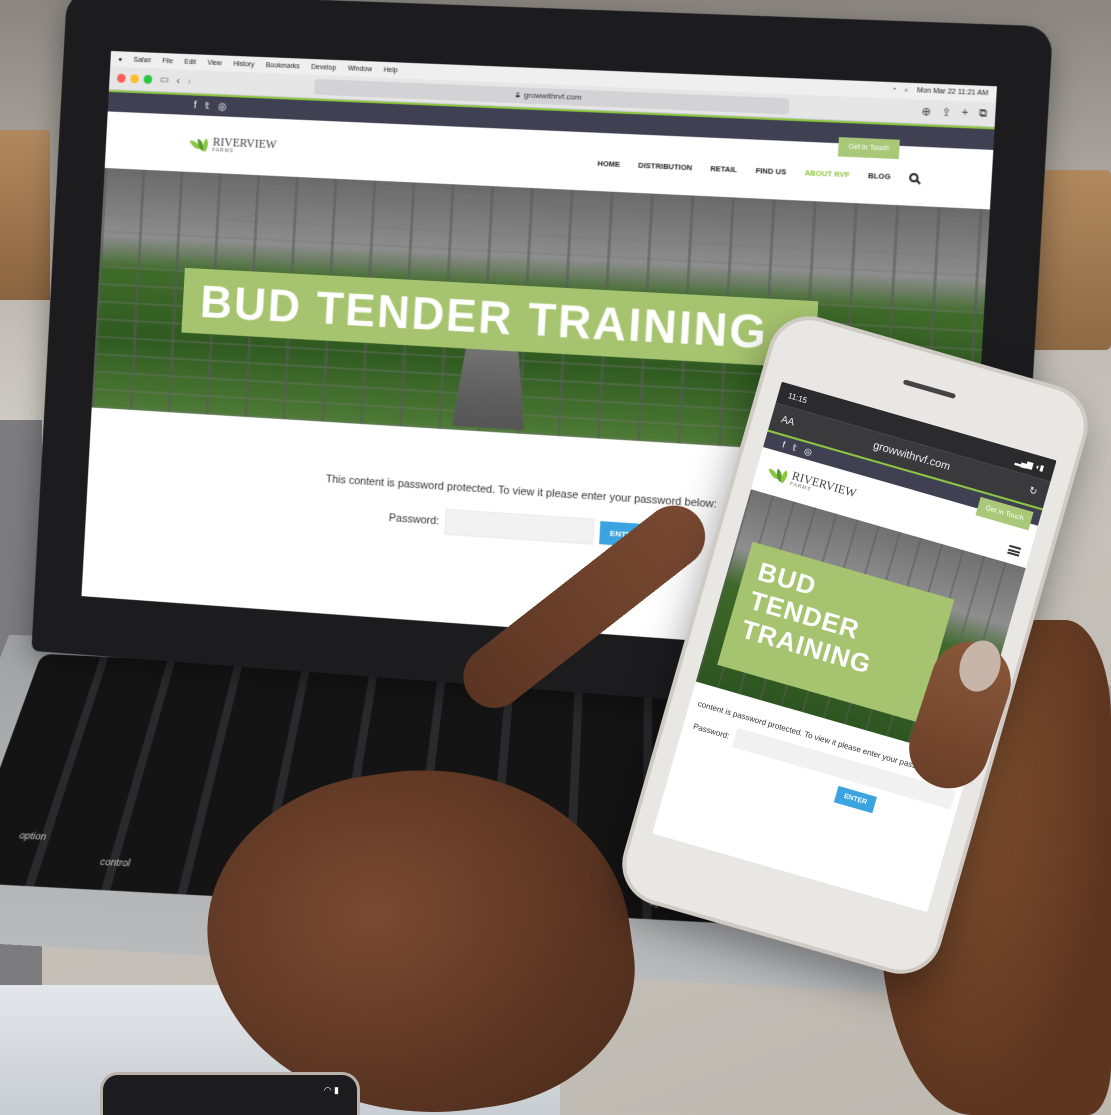 Image resolution: width=1111 pixels, height=1115 pixels. What do you see at coordinates (519, 526) in the screenshot?
I see `password-input` at bounding box center [519, 526].